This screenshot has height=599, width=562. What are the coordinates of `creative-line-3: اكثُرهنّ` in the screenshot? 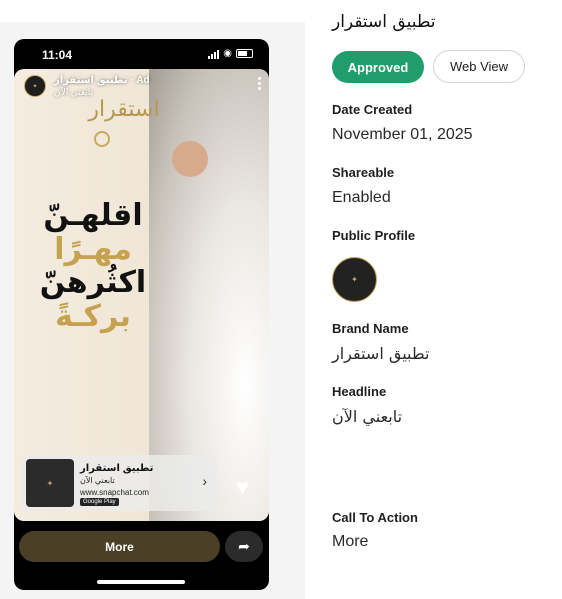 It's located at (93, 283).